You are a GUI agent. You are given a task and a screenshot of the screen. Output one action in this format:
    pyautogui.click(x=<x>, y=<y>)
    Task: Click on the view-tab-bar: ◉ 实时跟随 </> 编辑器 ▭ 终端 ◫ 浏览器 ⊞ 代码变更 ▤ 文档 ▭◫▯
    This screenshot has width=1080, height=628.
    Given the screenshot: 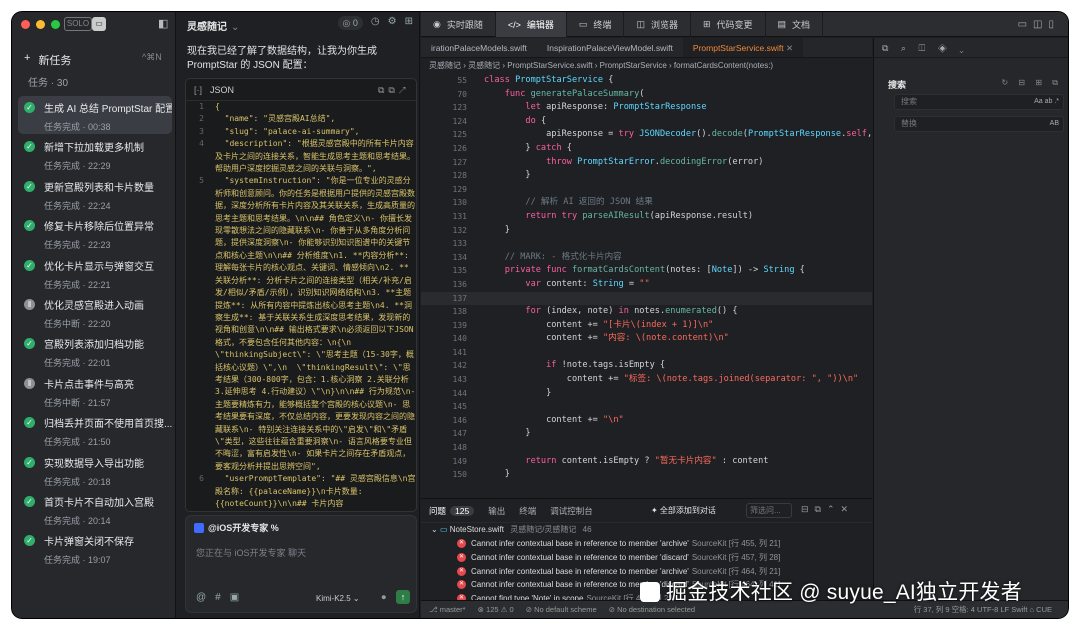 What is the action you would take?
    pyautogui.click(x=744, y=24)
    